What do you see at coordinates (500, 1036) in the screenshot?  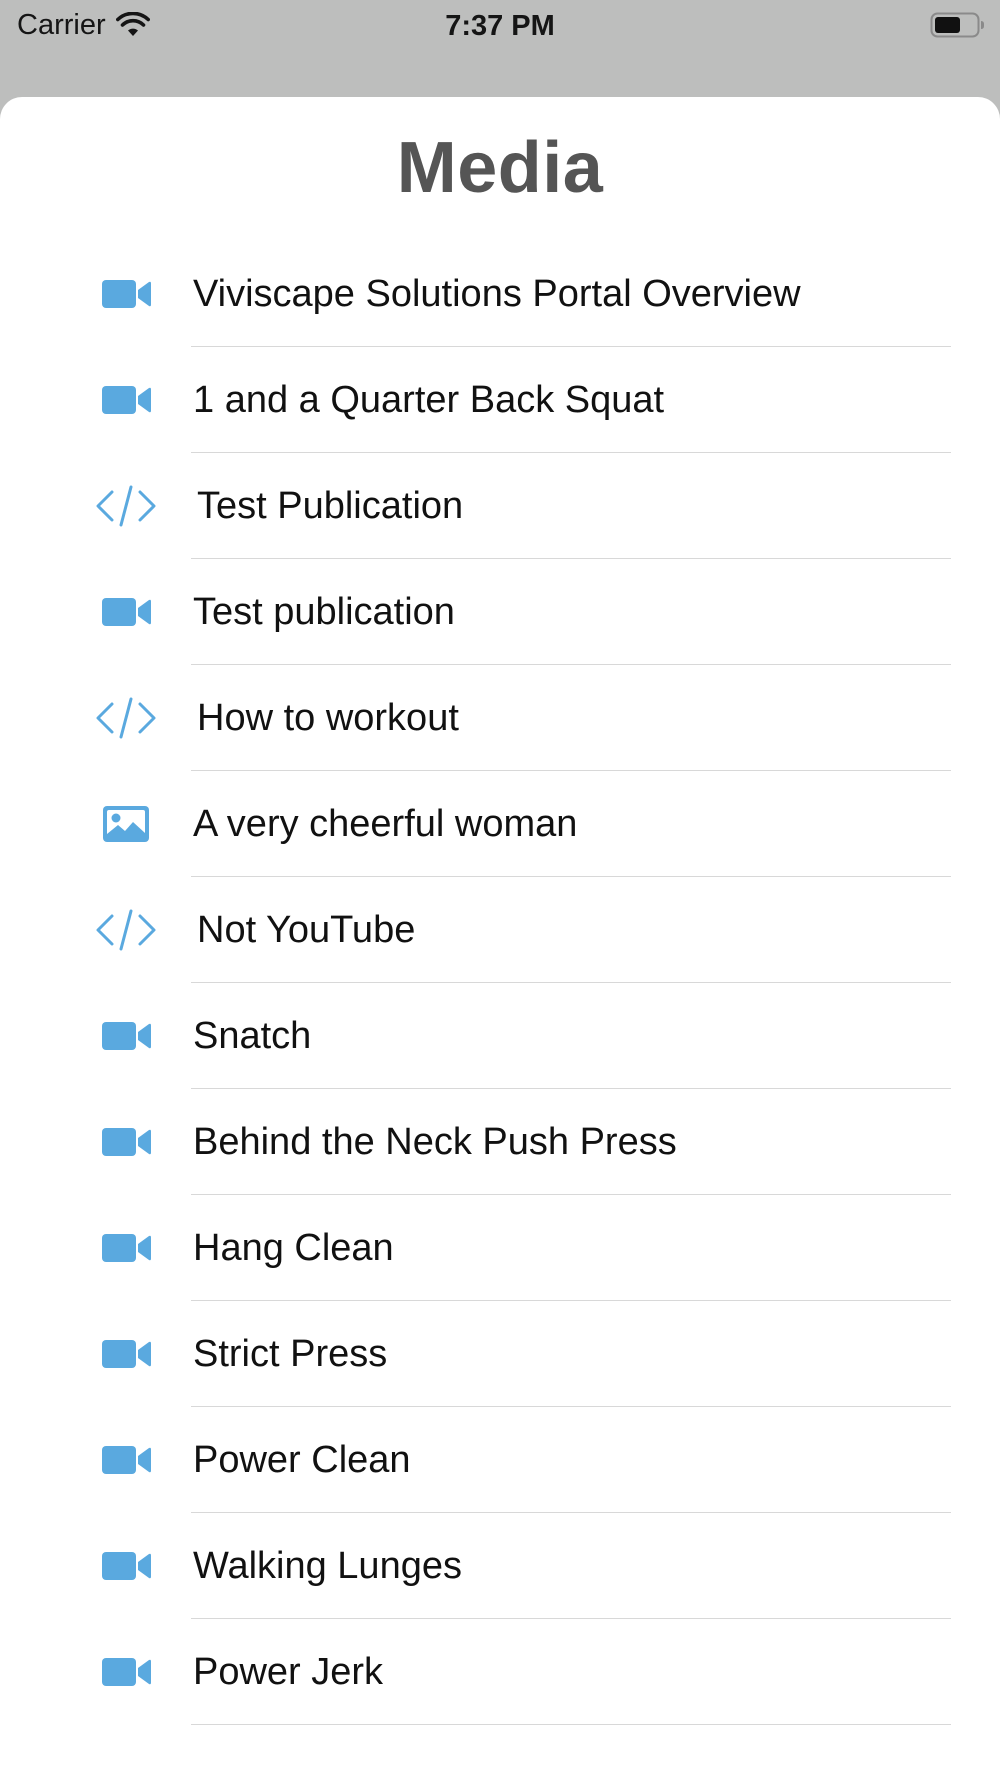 I see `media-list-item: Snatch` at bounding box center [500, 1036].